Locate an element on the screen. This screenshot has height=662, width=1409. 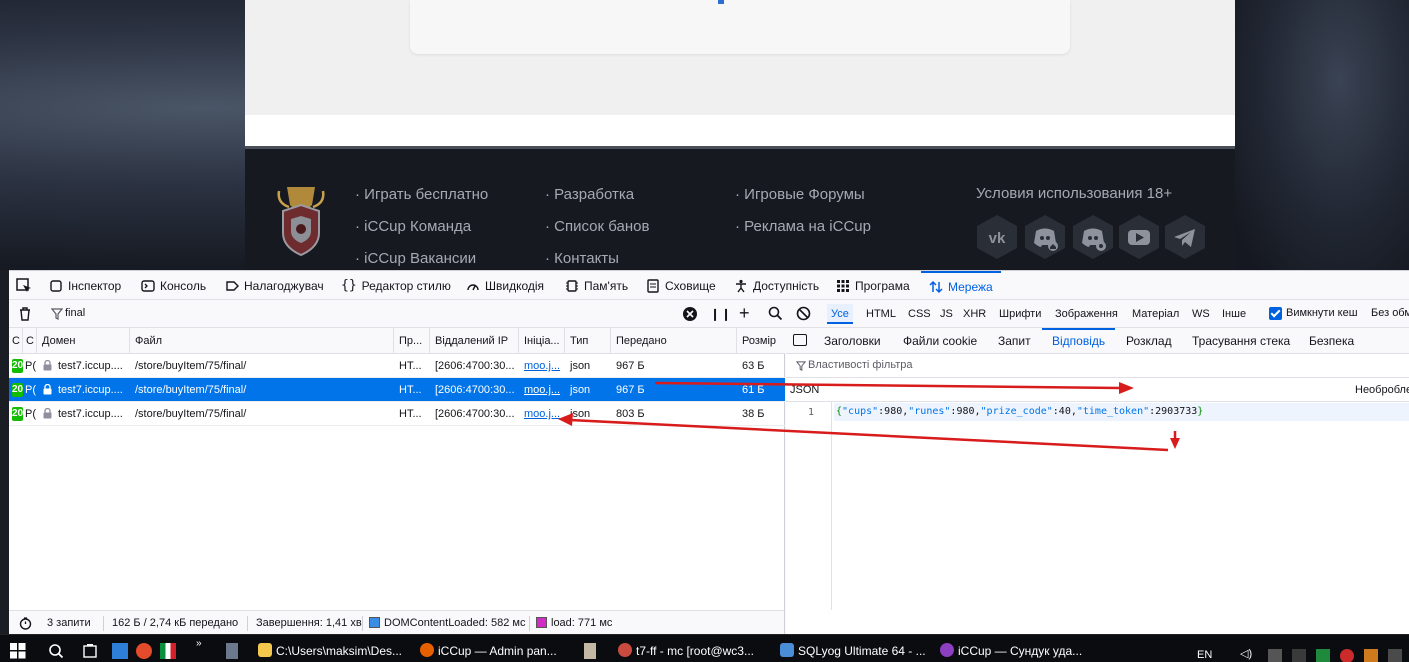
type-filter-ws: WS is located at coordinates (1201, 314).